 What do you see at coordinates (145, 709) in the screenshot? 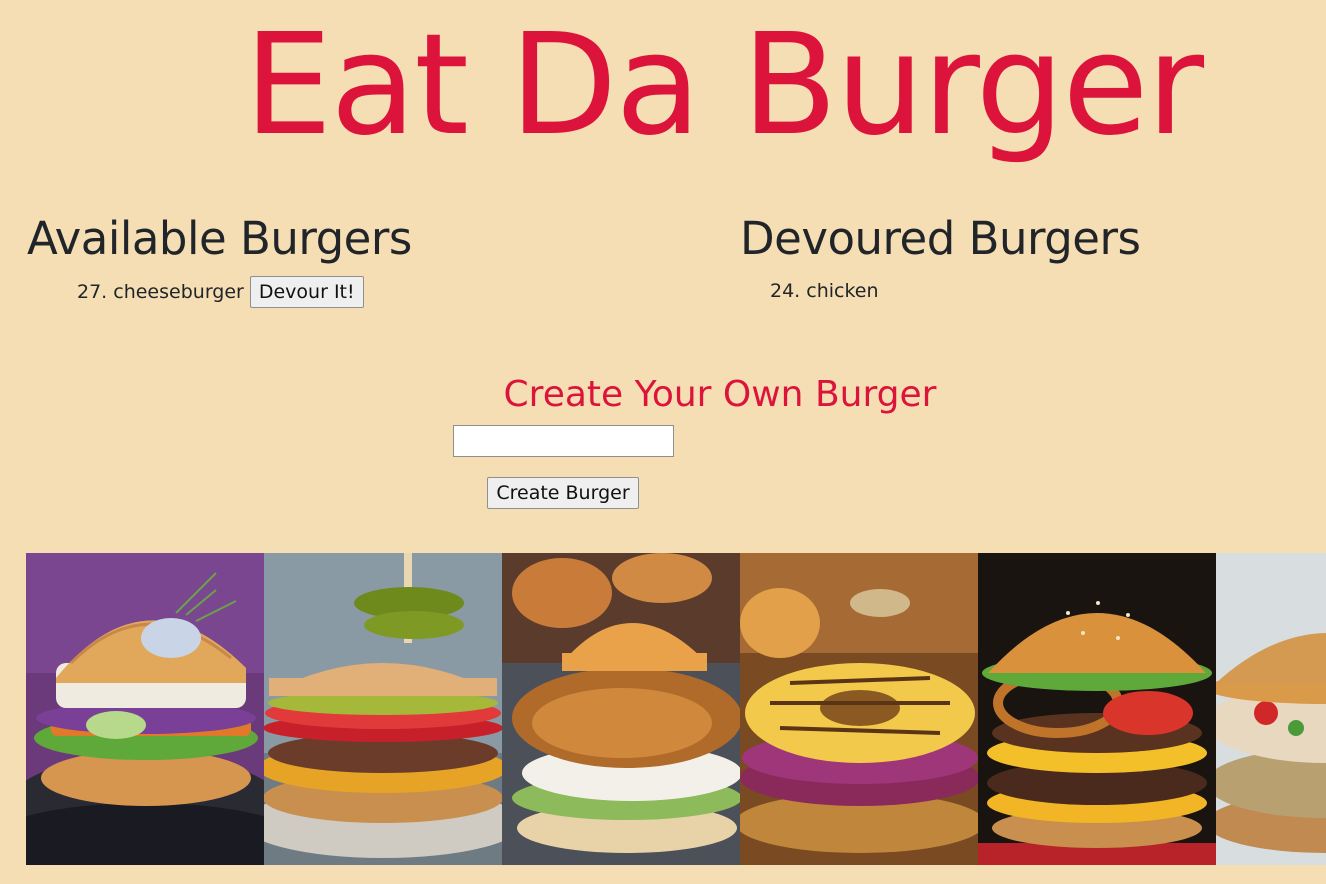
I see `fish-burger-photo` at bounding box center [145, 709].